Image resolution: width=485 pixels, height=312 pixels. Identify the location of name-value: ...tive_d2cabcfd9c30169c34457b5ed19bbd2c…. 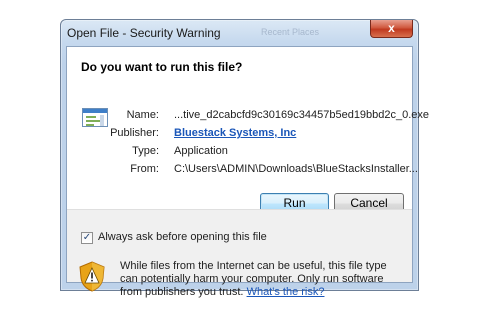
(302, 115).